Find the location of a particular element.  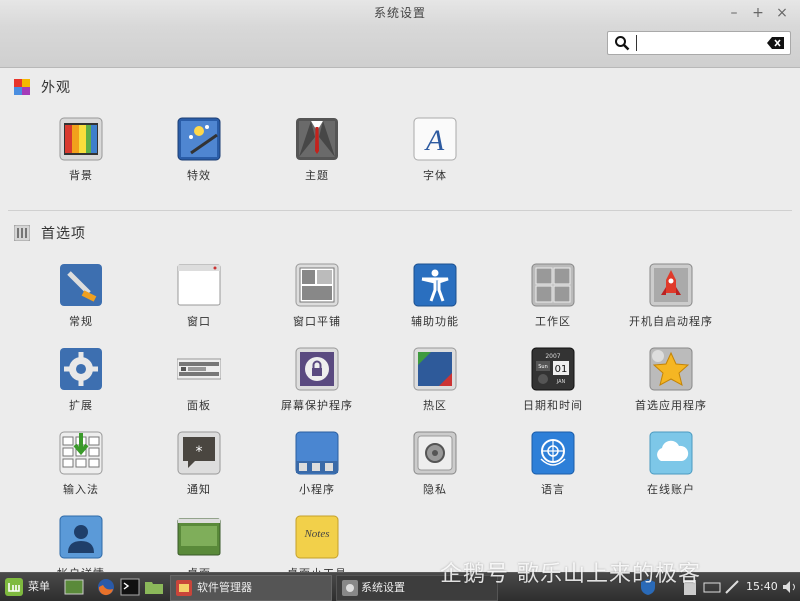

watermark-text: 企鹅号 歌乐山上来的极客 is located at coordinates (570, 574).